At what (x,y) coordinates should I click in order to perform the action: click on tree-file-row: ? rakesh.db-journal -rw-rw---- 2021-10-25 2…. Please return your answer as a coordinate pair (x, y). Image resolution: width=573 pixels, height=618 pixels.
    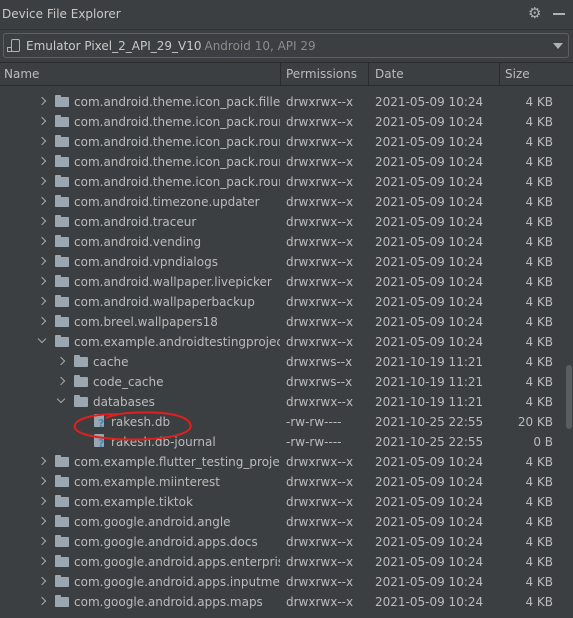
    Looking at the image, I should click on (282, 442).